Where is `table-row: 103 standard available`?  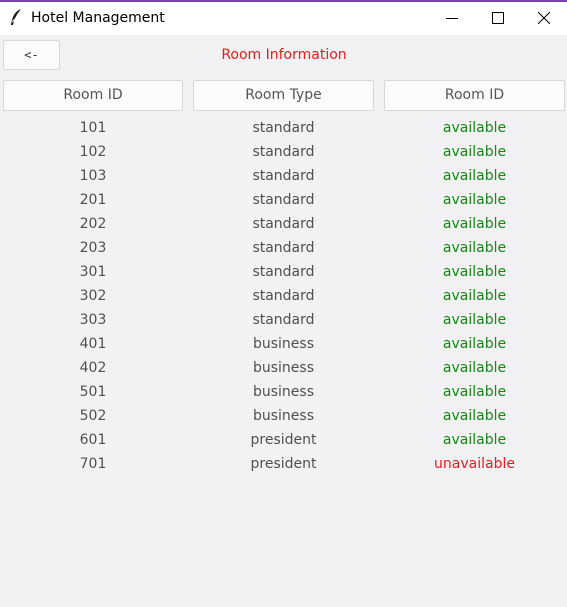
table-row: 103 standard available is located at coordinates (283, 176).